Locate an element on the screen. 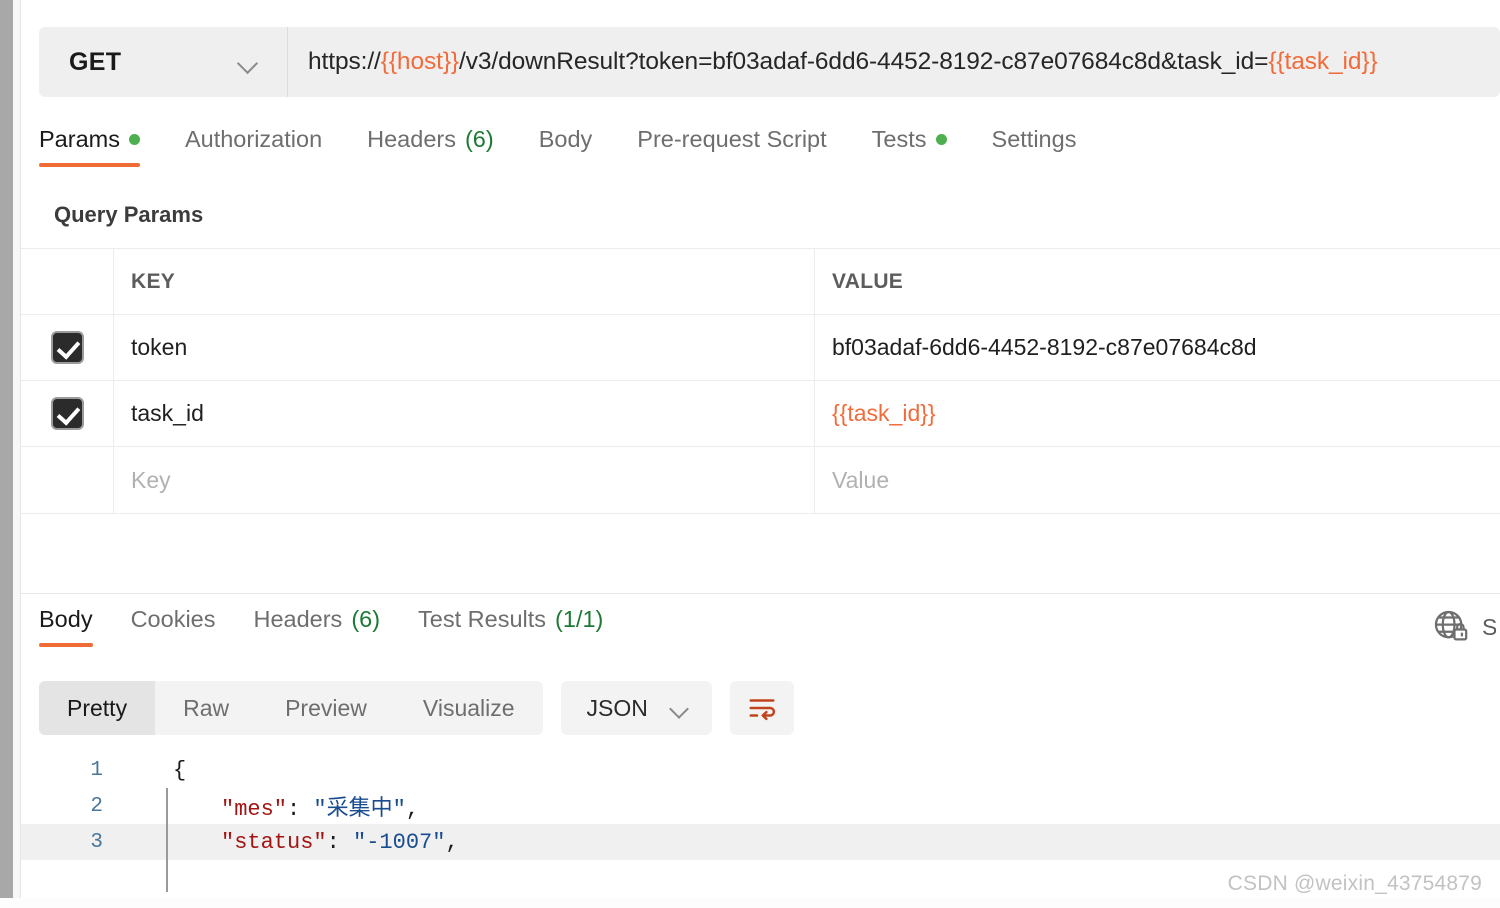  column-header-key: KEY is located at coordinates (464, 281).